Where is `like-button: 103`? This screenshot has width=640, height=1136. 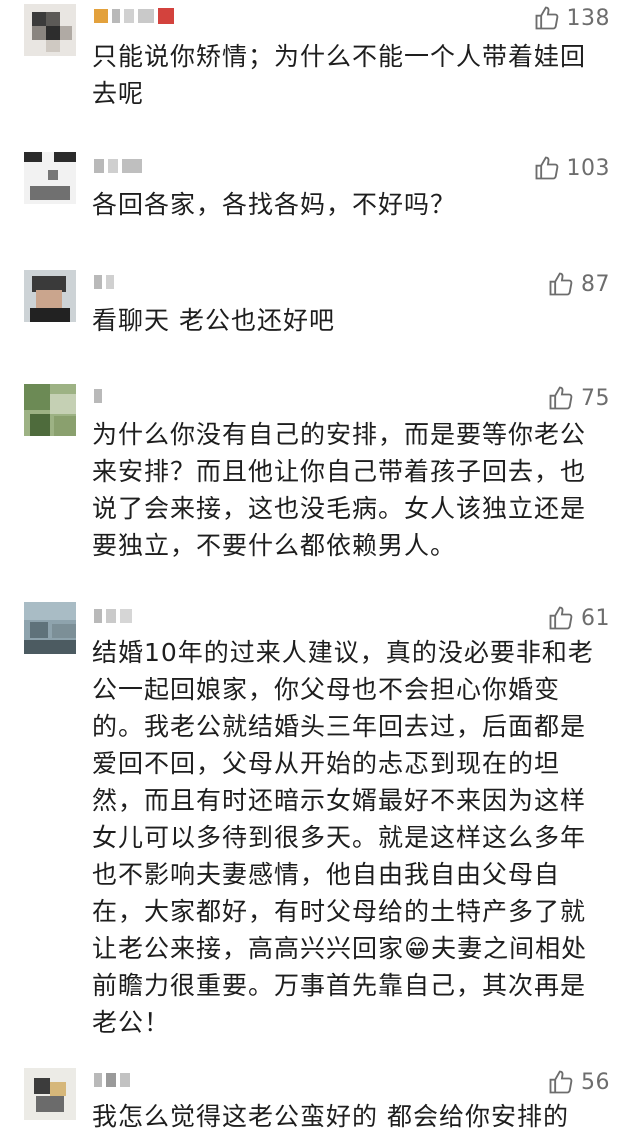
like-button: 103 is located at coordinates (572, 168).